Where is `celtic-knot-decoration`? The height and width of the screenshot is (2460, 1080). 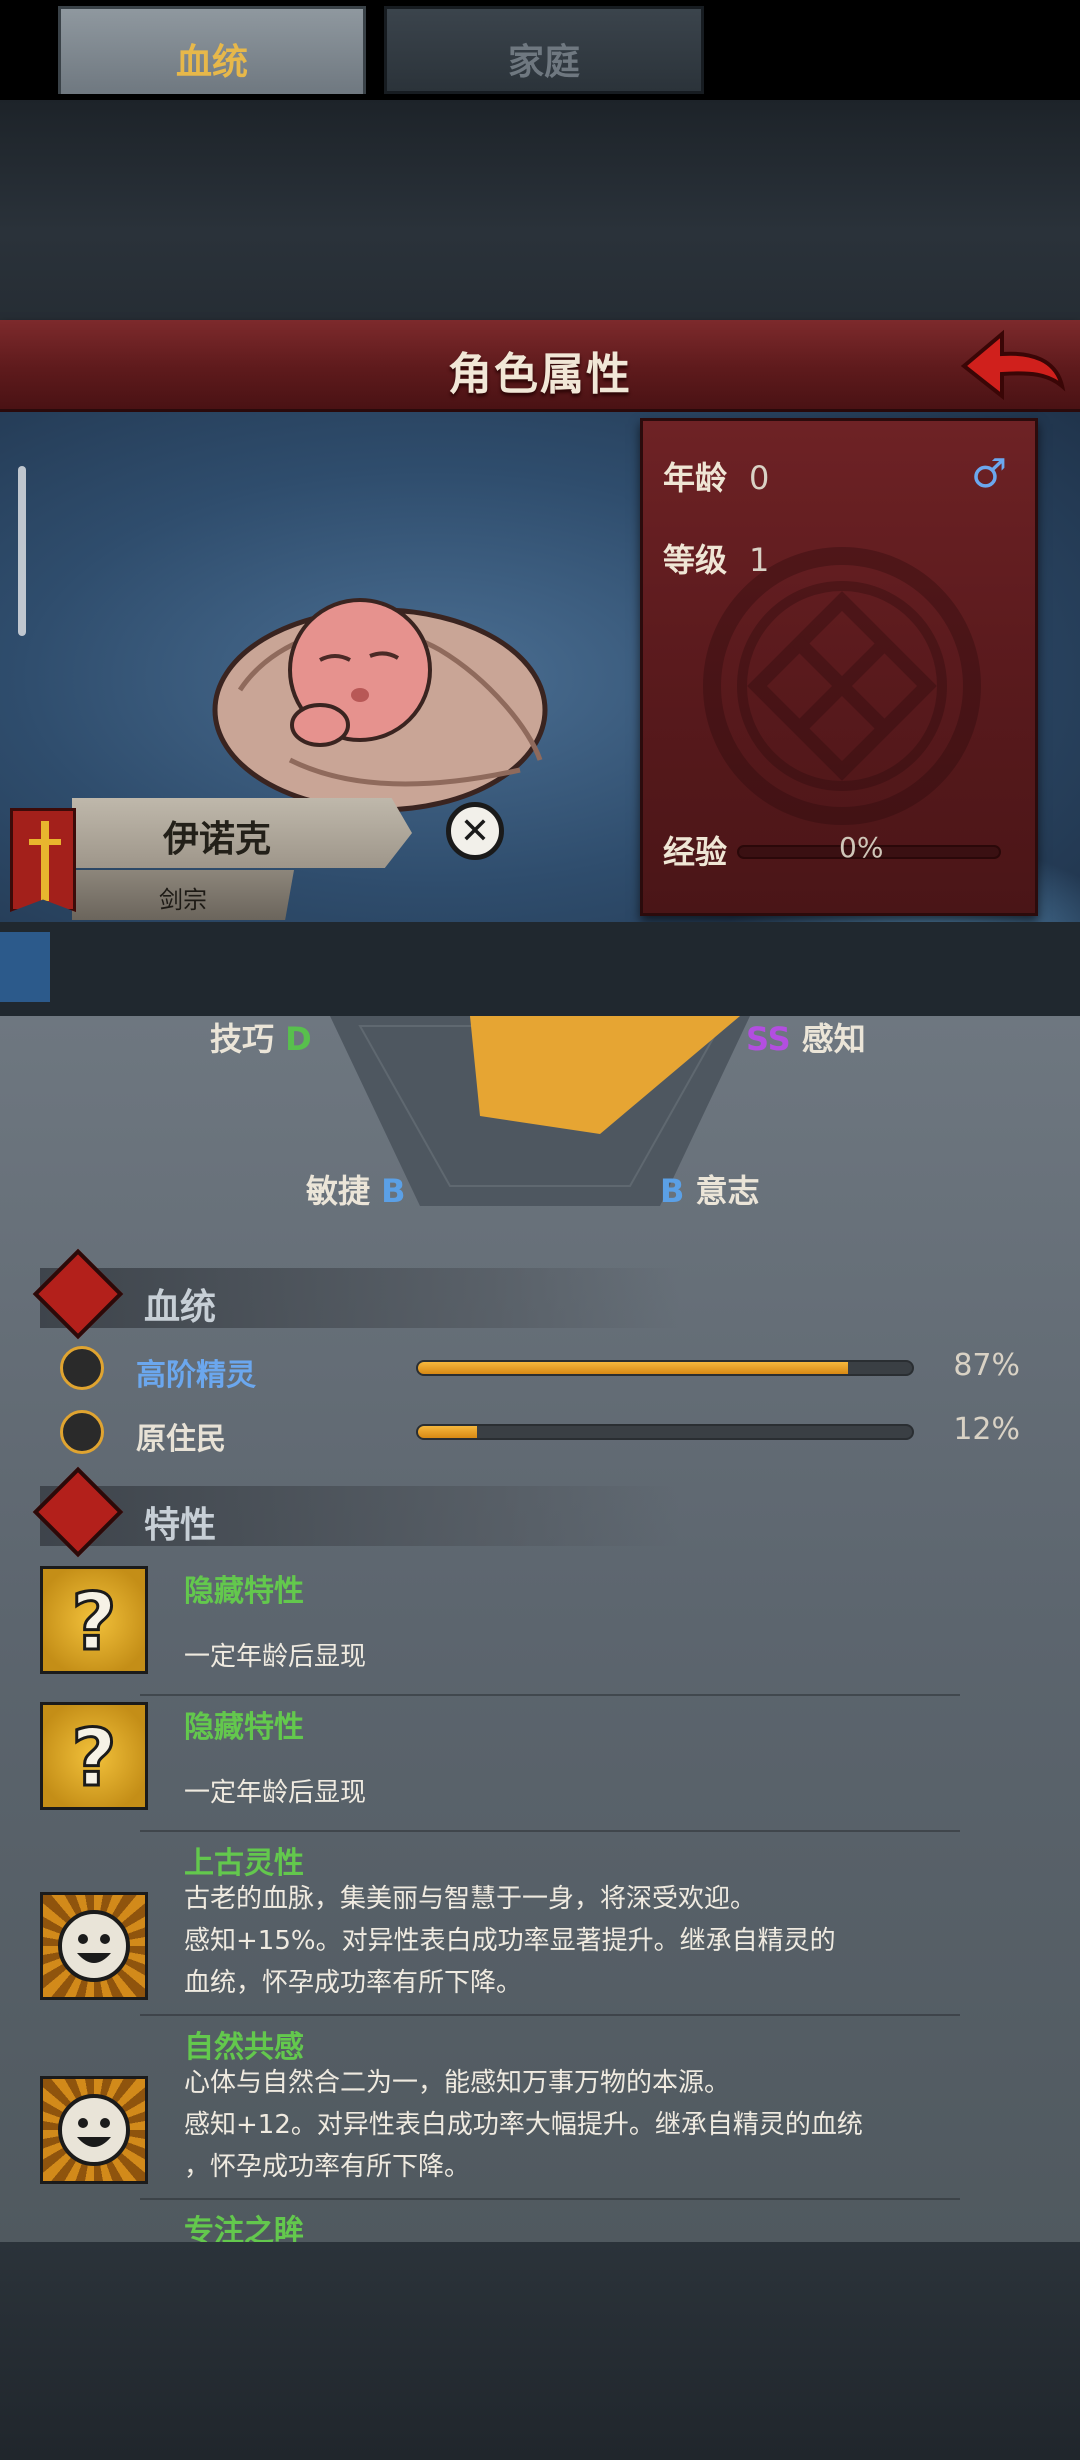 celtic-knot-decoration is located at coordinates (842, 686).